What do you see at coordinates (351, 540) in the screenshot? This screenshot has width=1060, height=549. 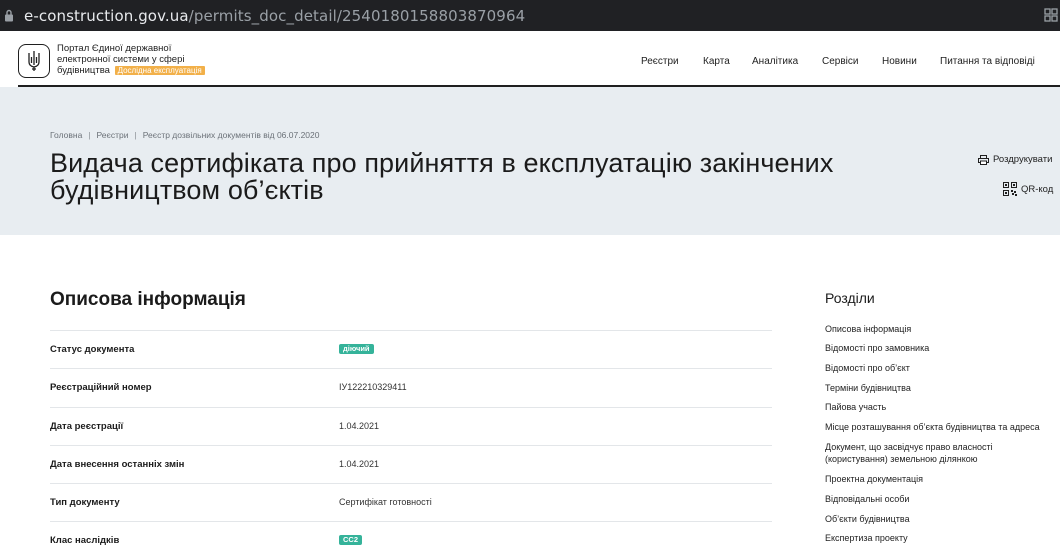 I see `consequence-class-badge: СС2` at bounding box center [351, 540].